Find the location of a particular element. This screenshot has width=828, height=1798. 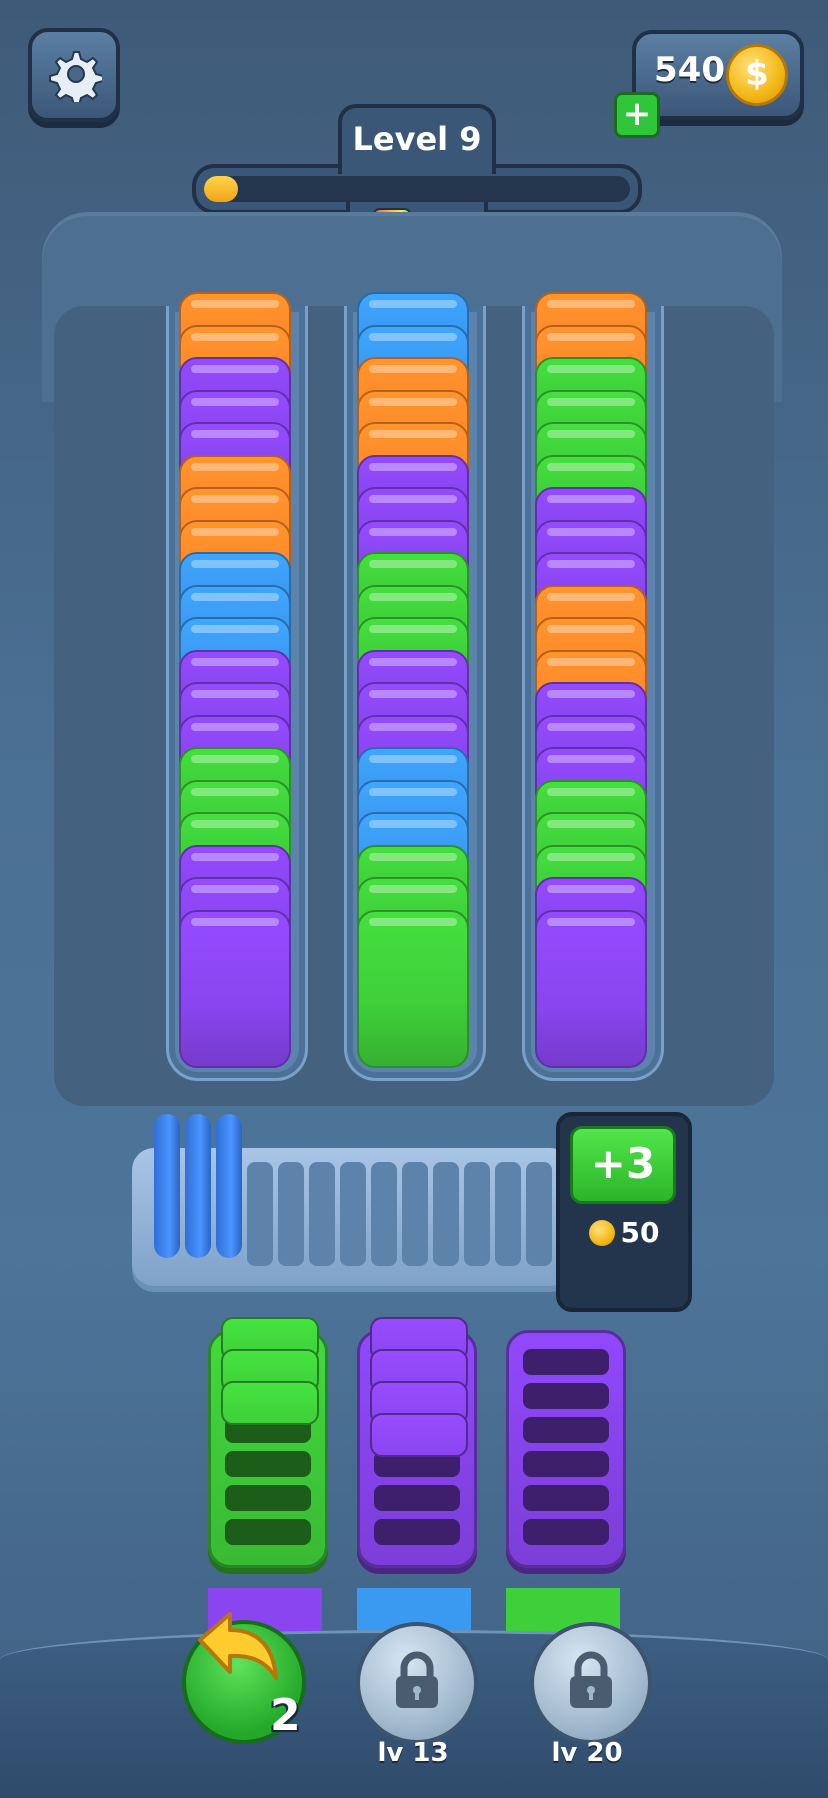

booster-cost: 50 is located at coordinates (624, 1232).